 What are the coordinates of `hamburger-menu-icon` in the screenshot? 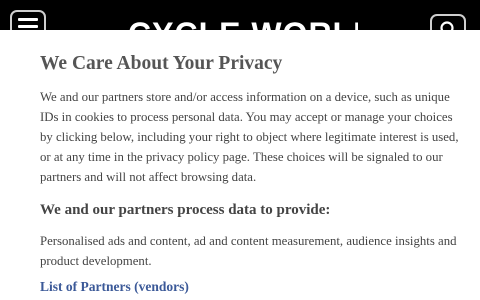 It's located at (28, 19).